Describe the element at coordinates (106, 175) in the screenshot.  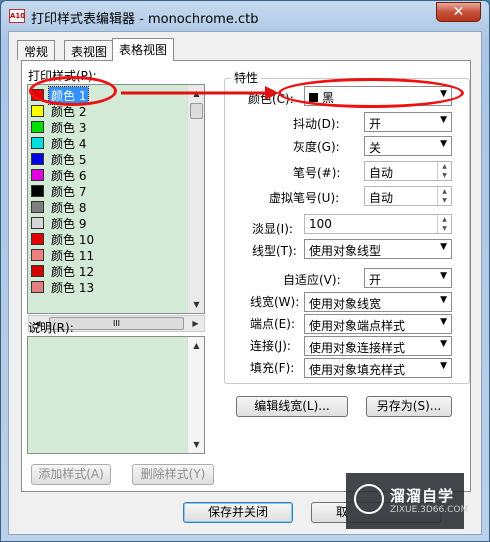
I see `list-item: 颜色 6` at that location.